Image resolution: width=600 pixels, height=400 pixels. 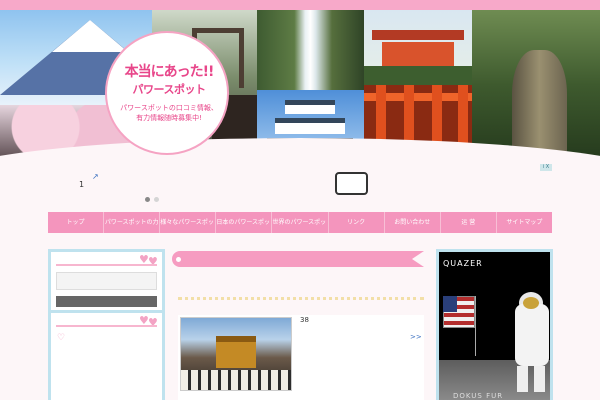 I want to click on ad-number: 1, so click(x=82, y=184).